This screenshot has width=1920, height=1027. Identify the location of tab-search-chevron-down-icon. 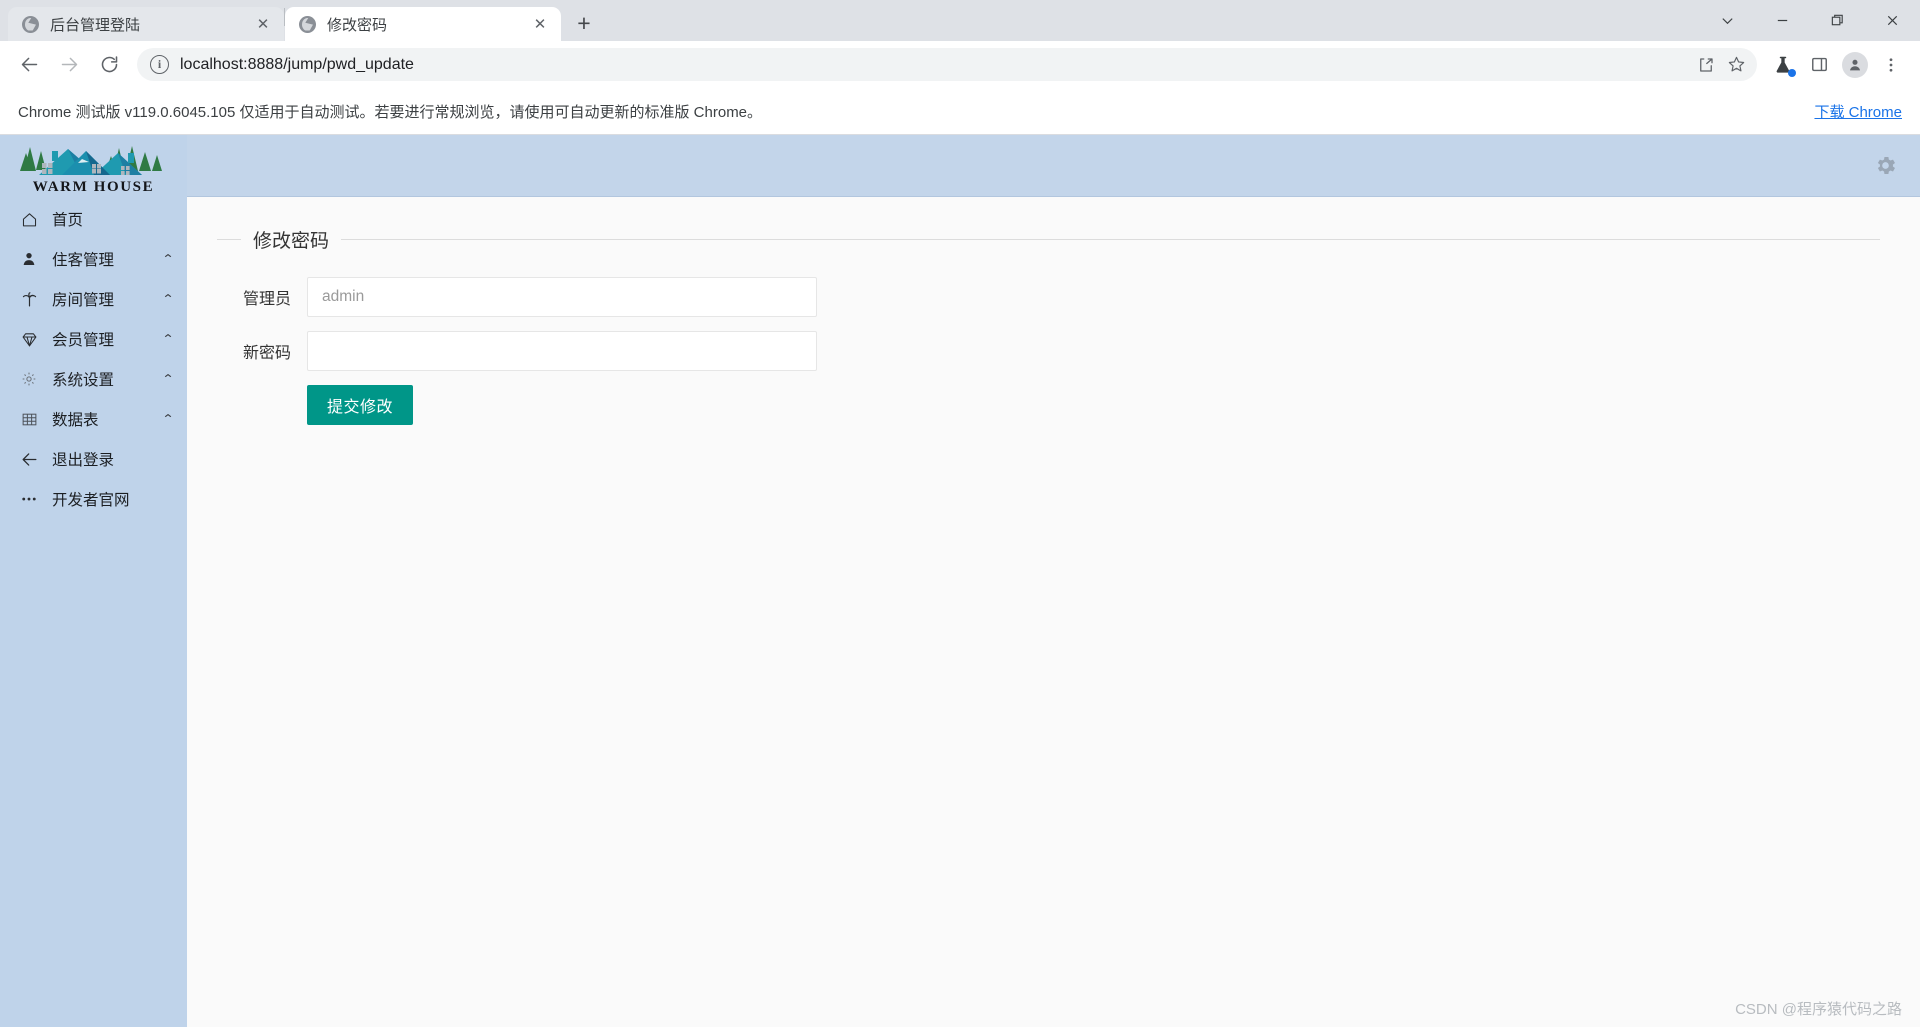
(1727, 20).